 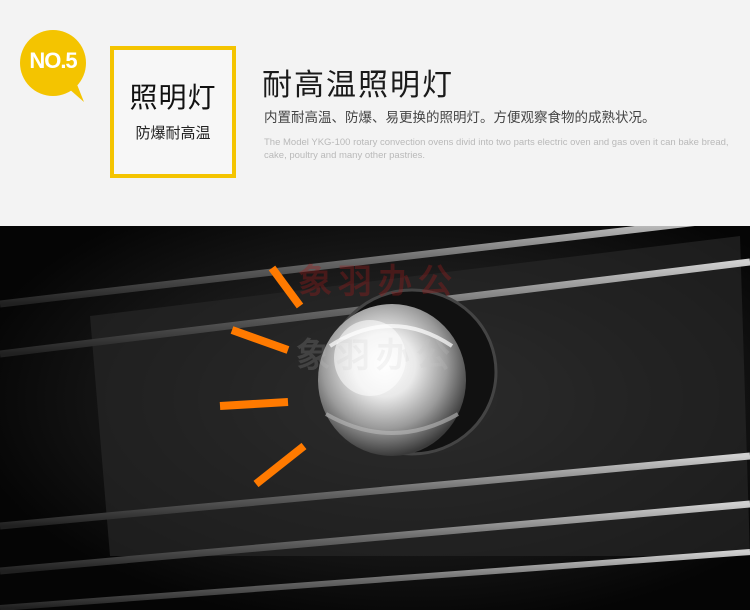 I want to click on feature-title: 照明灯, so click(x=173, y=97).